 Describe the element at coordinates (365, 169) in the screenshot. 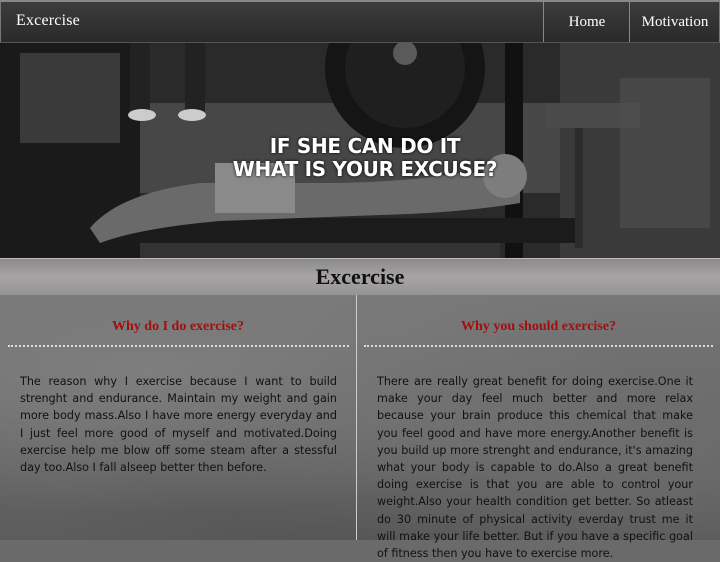

I see `hero-slogan-line-2: WHAT IS YOUR EXCUSE?` at that location.